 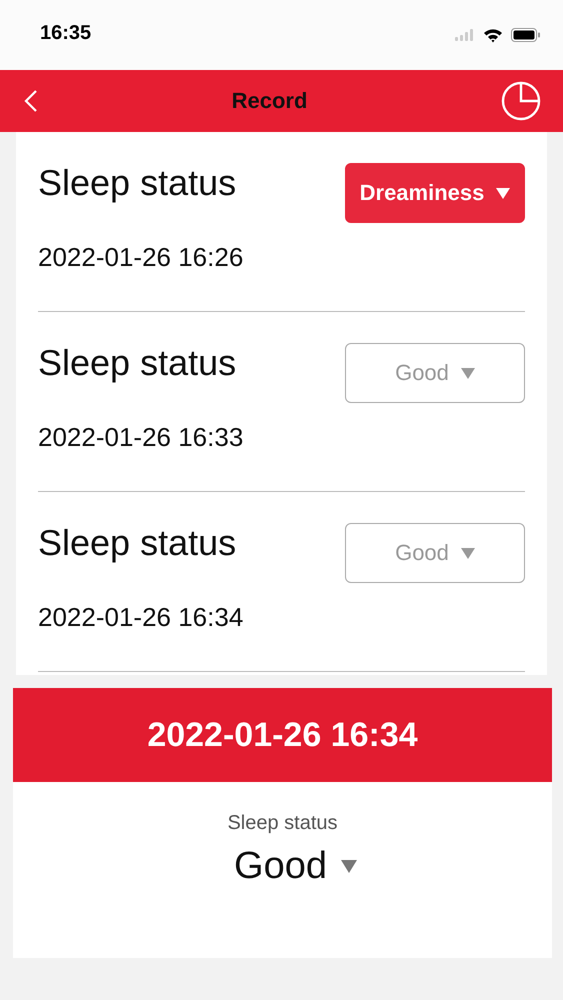 What do you see at coordinates (493, 35) in the screenshot?
I see `wifi-icon` at bounding box center [493, 35].